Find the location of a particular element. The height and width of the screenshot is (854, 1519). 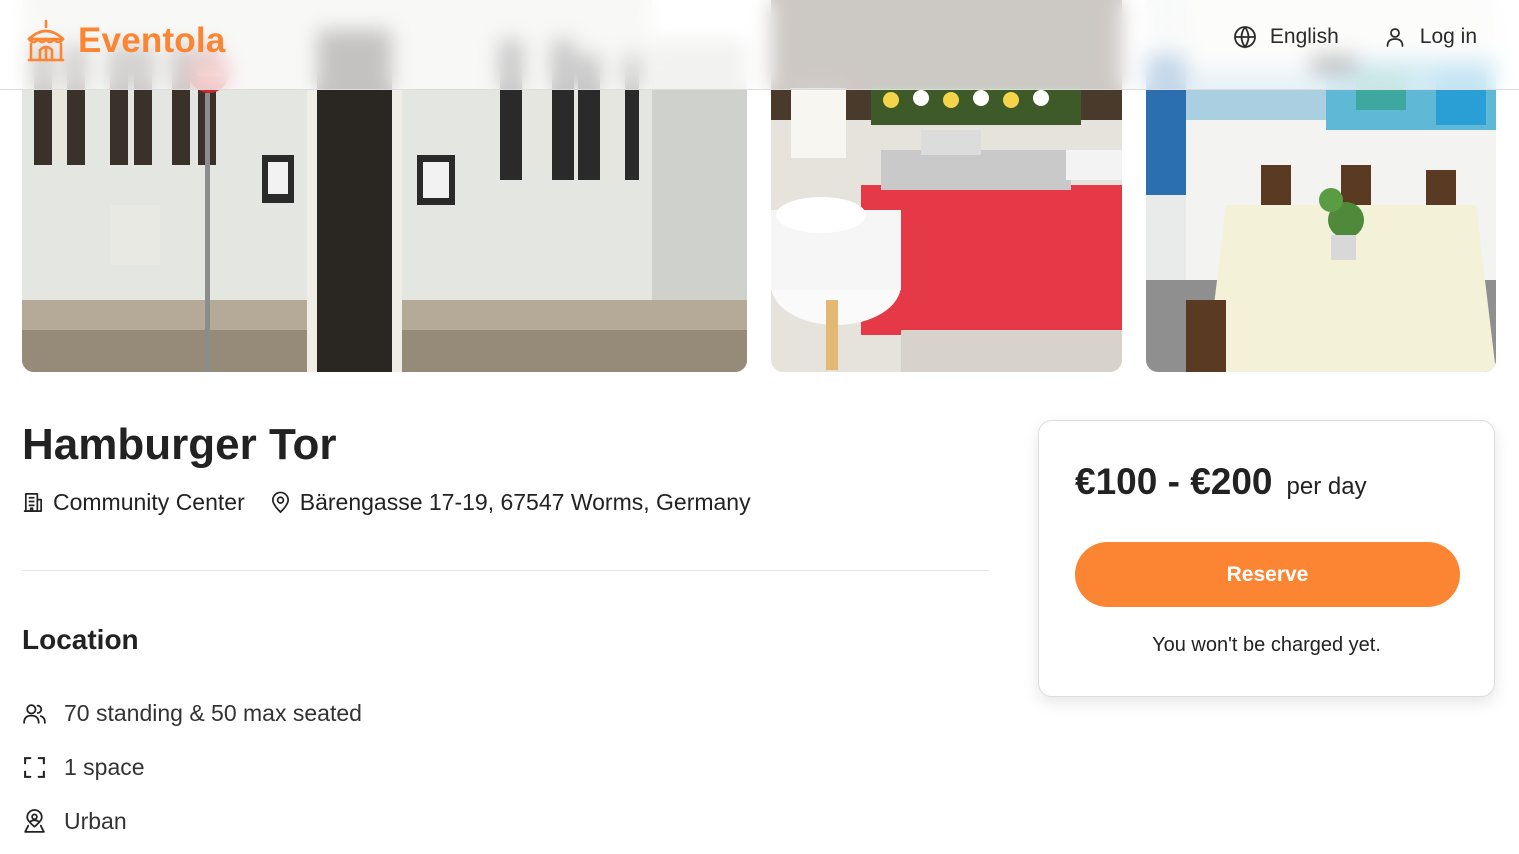

setting-feature: Urban is located at coordinates (74, 821).